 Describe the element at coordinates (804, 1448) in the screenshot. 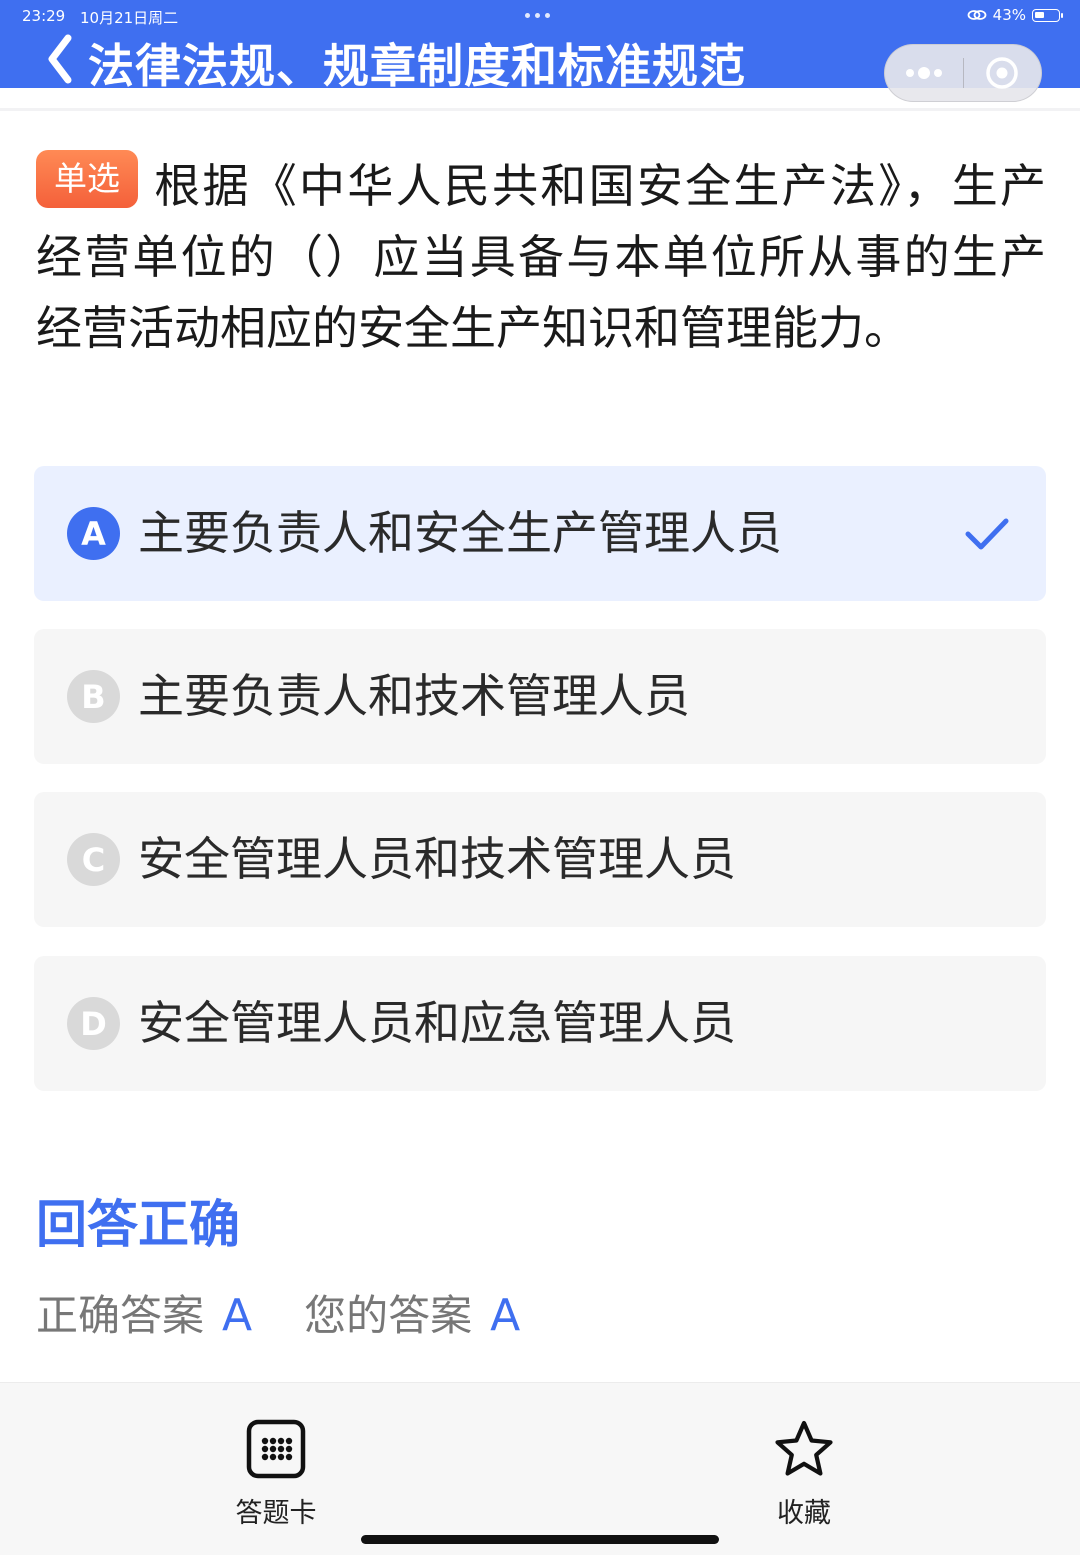

I see `star-icon` at that location.